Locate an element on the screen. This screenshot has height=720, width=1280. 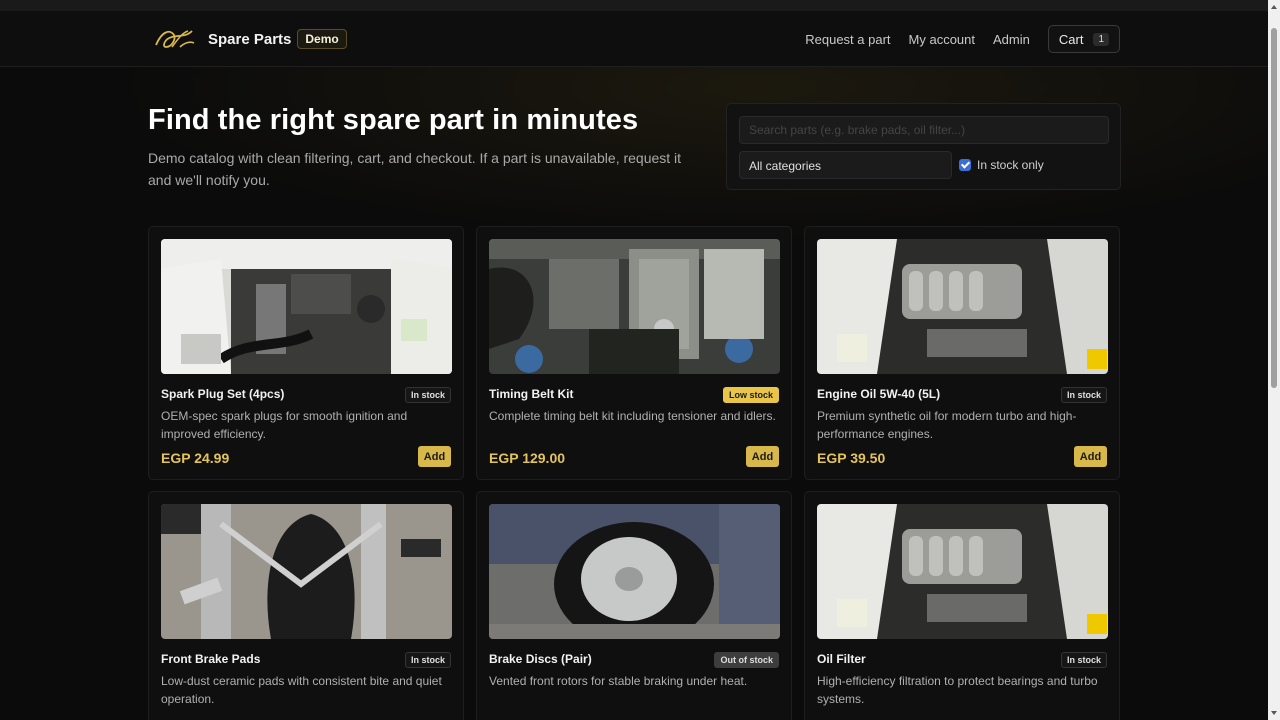
product-name: Engine Oil 5W-40 (5L) is located at coordinates (878, 394).